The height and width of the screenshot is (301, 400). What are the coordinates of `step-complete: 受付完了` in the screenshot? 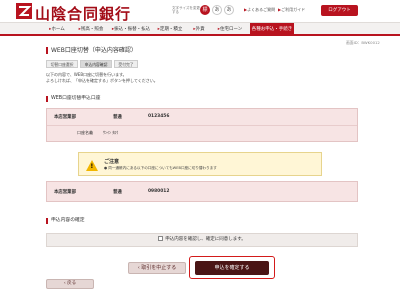 It's located at (126, 64).